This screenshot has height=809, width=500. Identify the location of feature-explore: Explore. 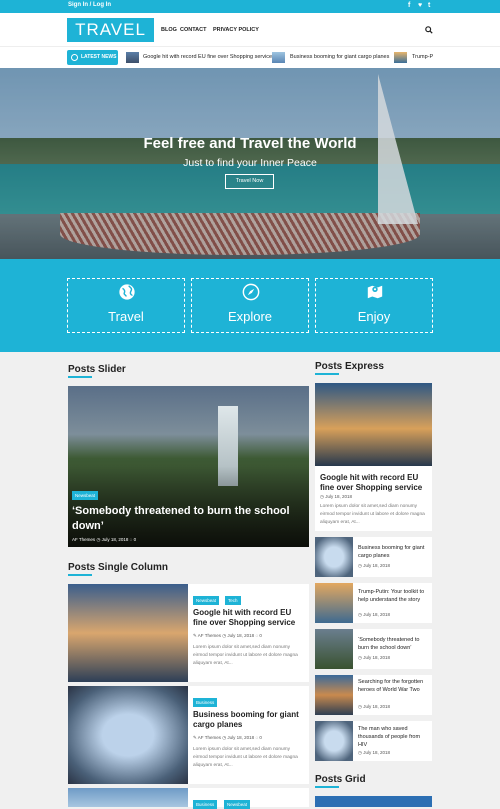
(250, 305).